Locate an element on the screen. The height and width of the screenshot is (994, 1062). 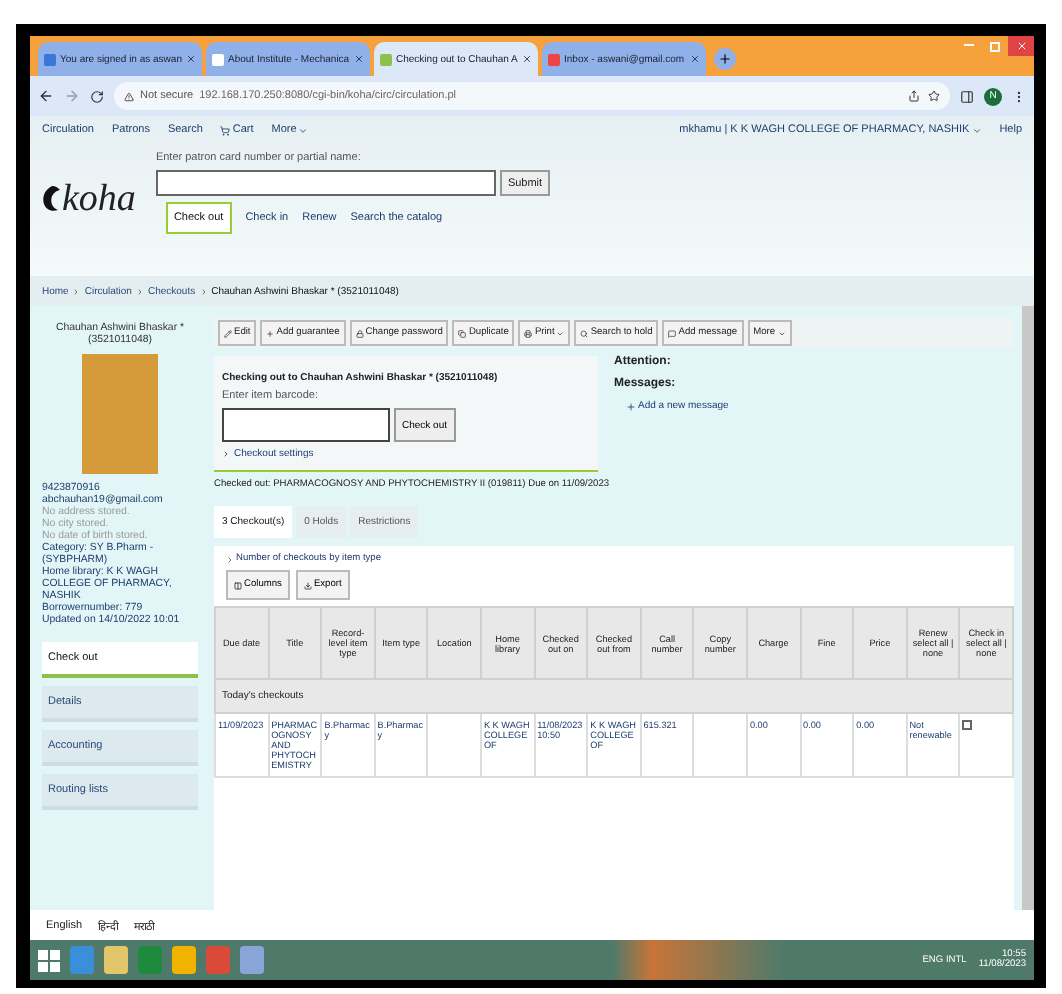
copy-icon is located at coordinates (462, 333).